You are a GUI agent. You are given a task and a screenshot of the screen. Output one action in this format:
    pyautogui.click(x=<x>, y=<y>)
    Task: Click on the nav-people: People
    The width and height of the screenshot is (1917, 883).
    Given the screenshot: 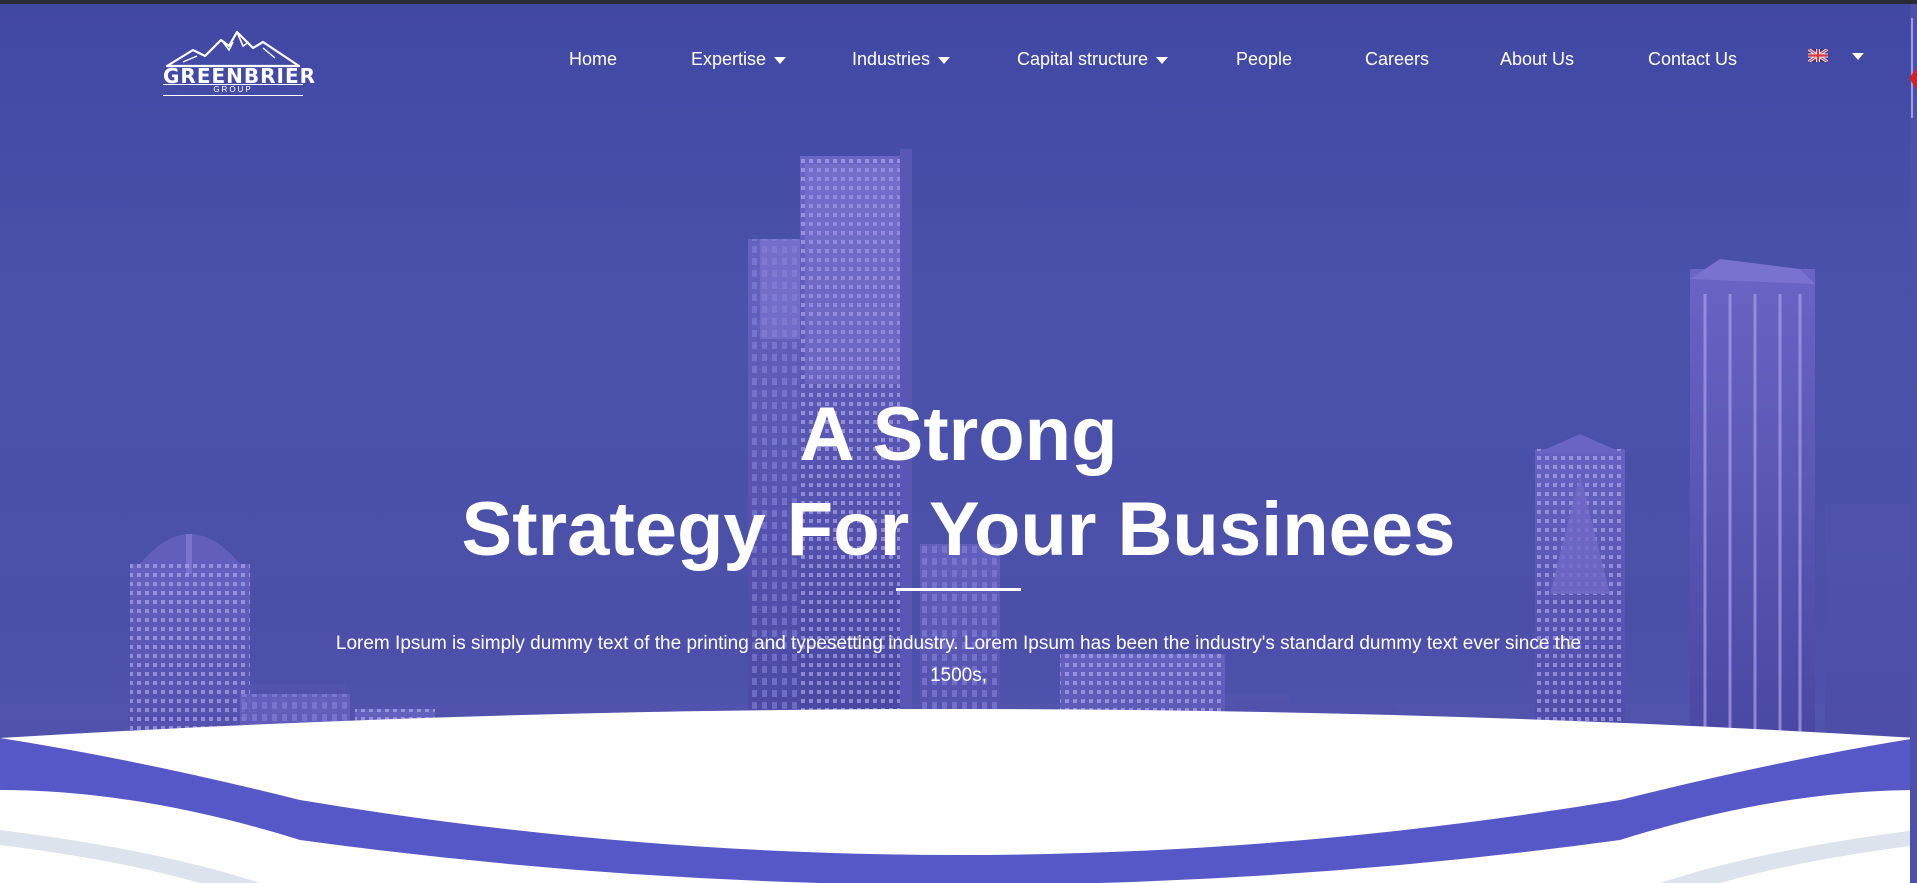 What is the action you would take?
    pyautogui.click(x=1264, y=59)
    